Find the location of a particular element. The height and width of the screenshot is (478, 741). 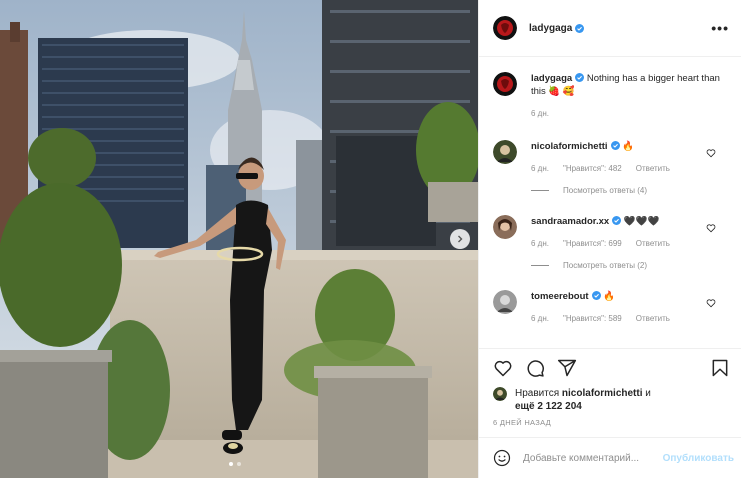

share-icon is located at coordinates (567, 368).